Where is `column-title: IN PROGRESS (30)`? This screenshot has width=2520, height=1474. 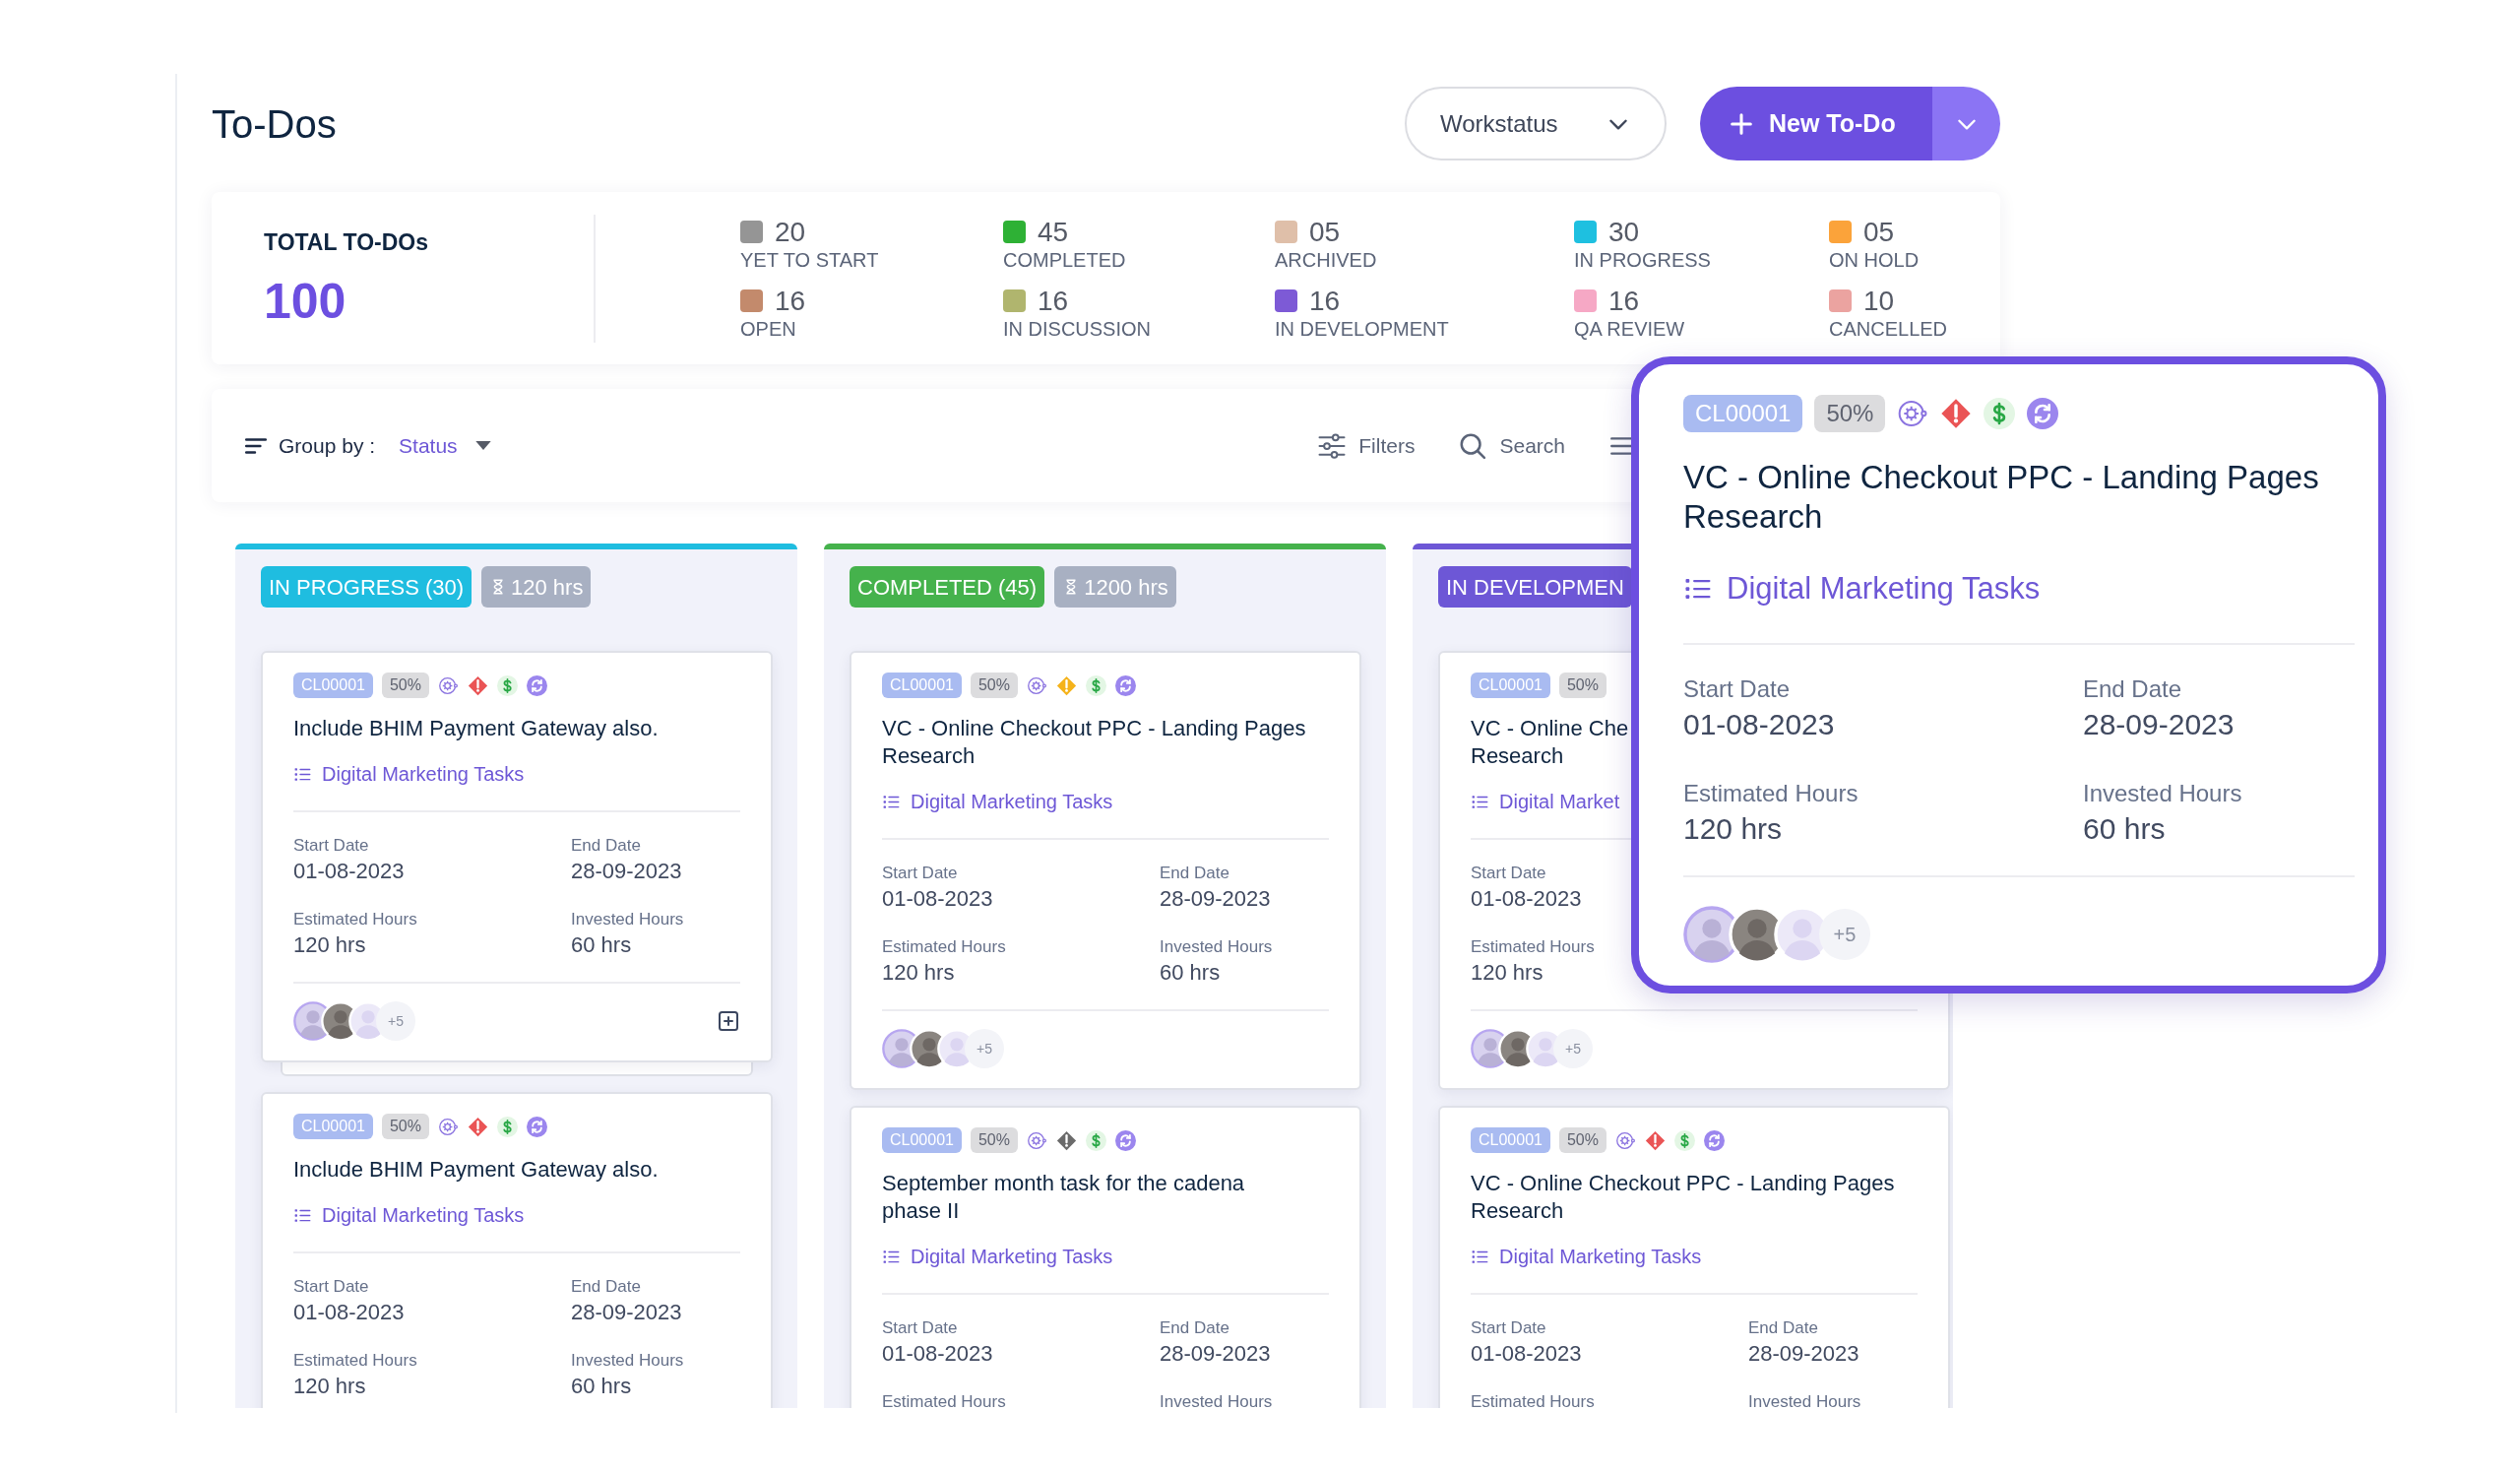 column-title: IN PROGRESS (30) is located at coordinates (366, 587).